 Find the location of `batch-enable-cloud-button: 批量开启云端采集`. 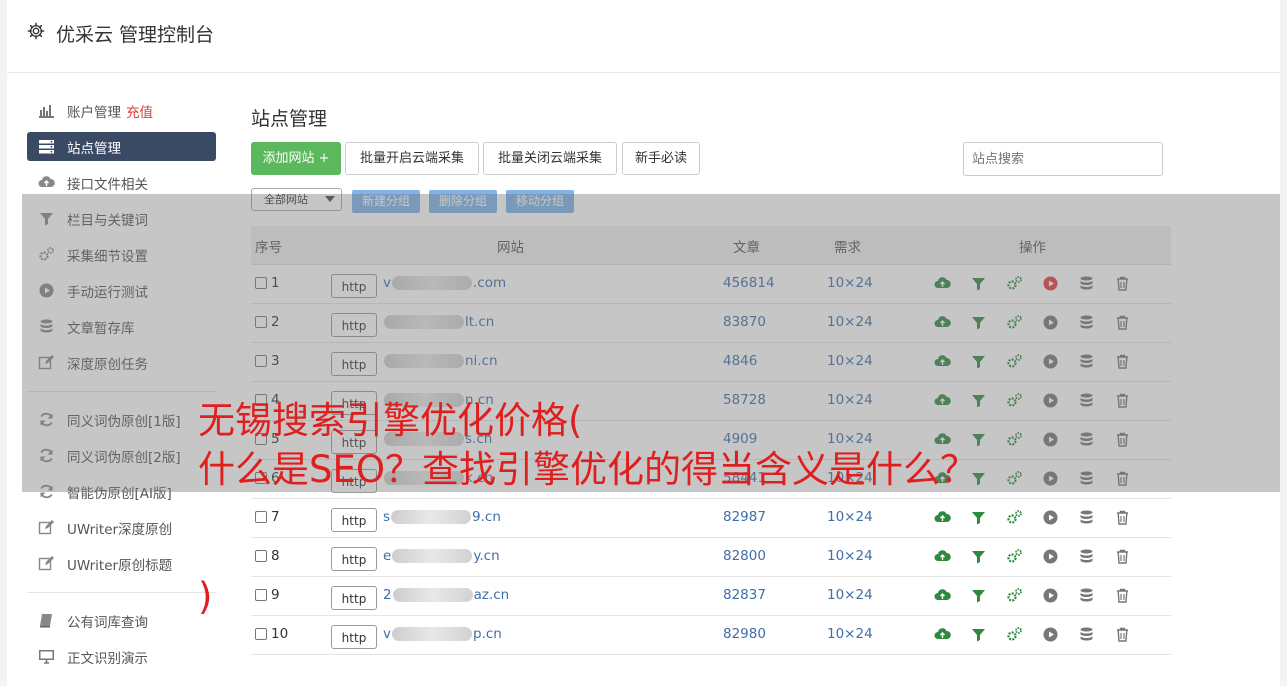

batch-enable-cloud-button: 批量开启云端采集 is located at coordinates (412, 158).